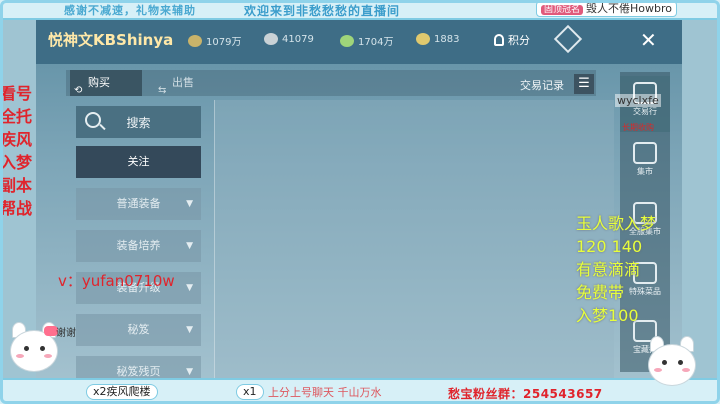 This screenshot has width=720, height=404. Describe the element at coordinates (447, 39) in the screenshot. I see `currency-value: 1883` at that location.